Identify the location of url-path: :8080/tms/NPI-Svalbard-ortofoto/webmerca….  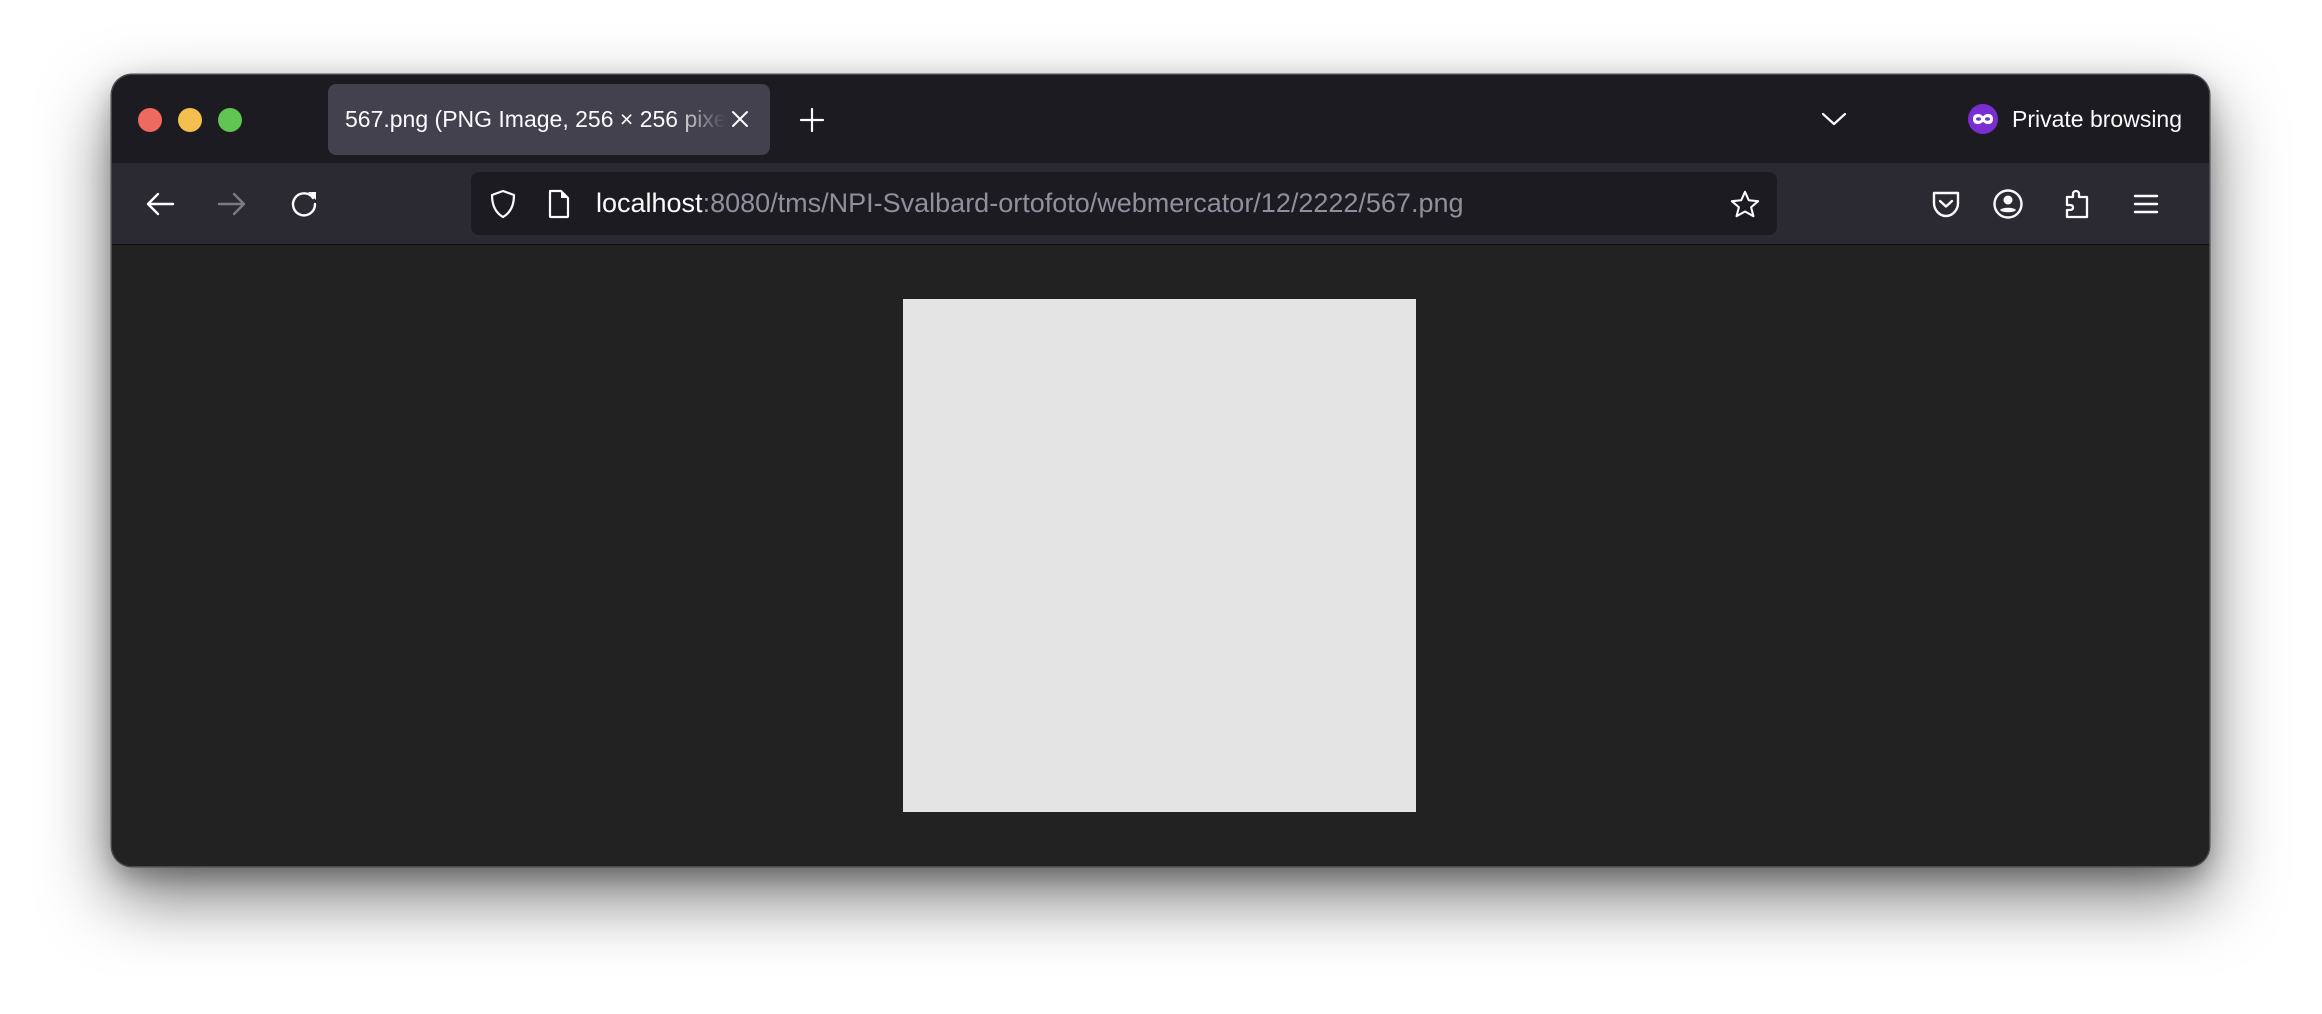
(1083, 203).